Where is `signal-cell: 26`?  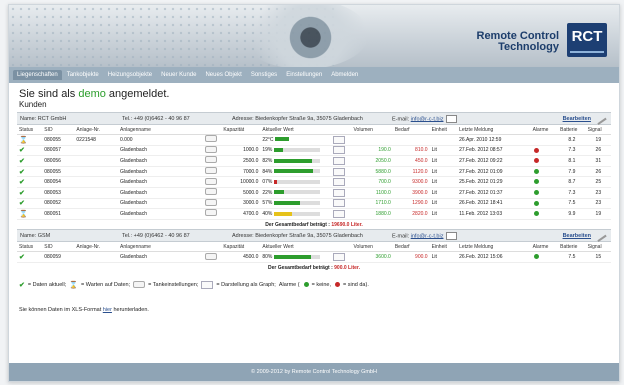
signal-cell: 26 is located at coordinates (598, 151).